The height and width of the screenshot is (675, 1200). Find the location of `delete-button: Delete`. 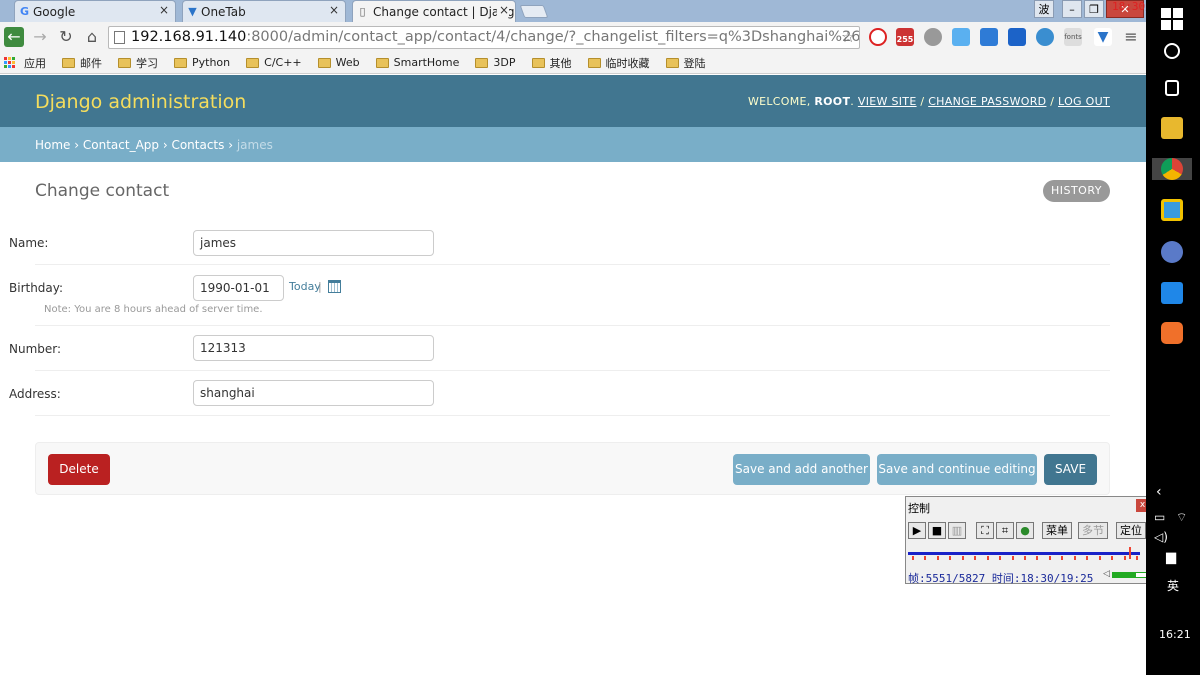

delete-button: Delete is located at coordinates (79, 469).